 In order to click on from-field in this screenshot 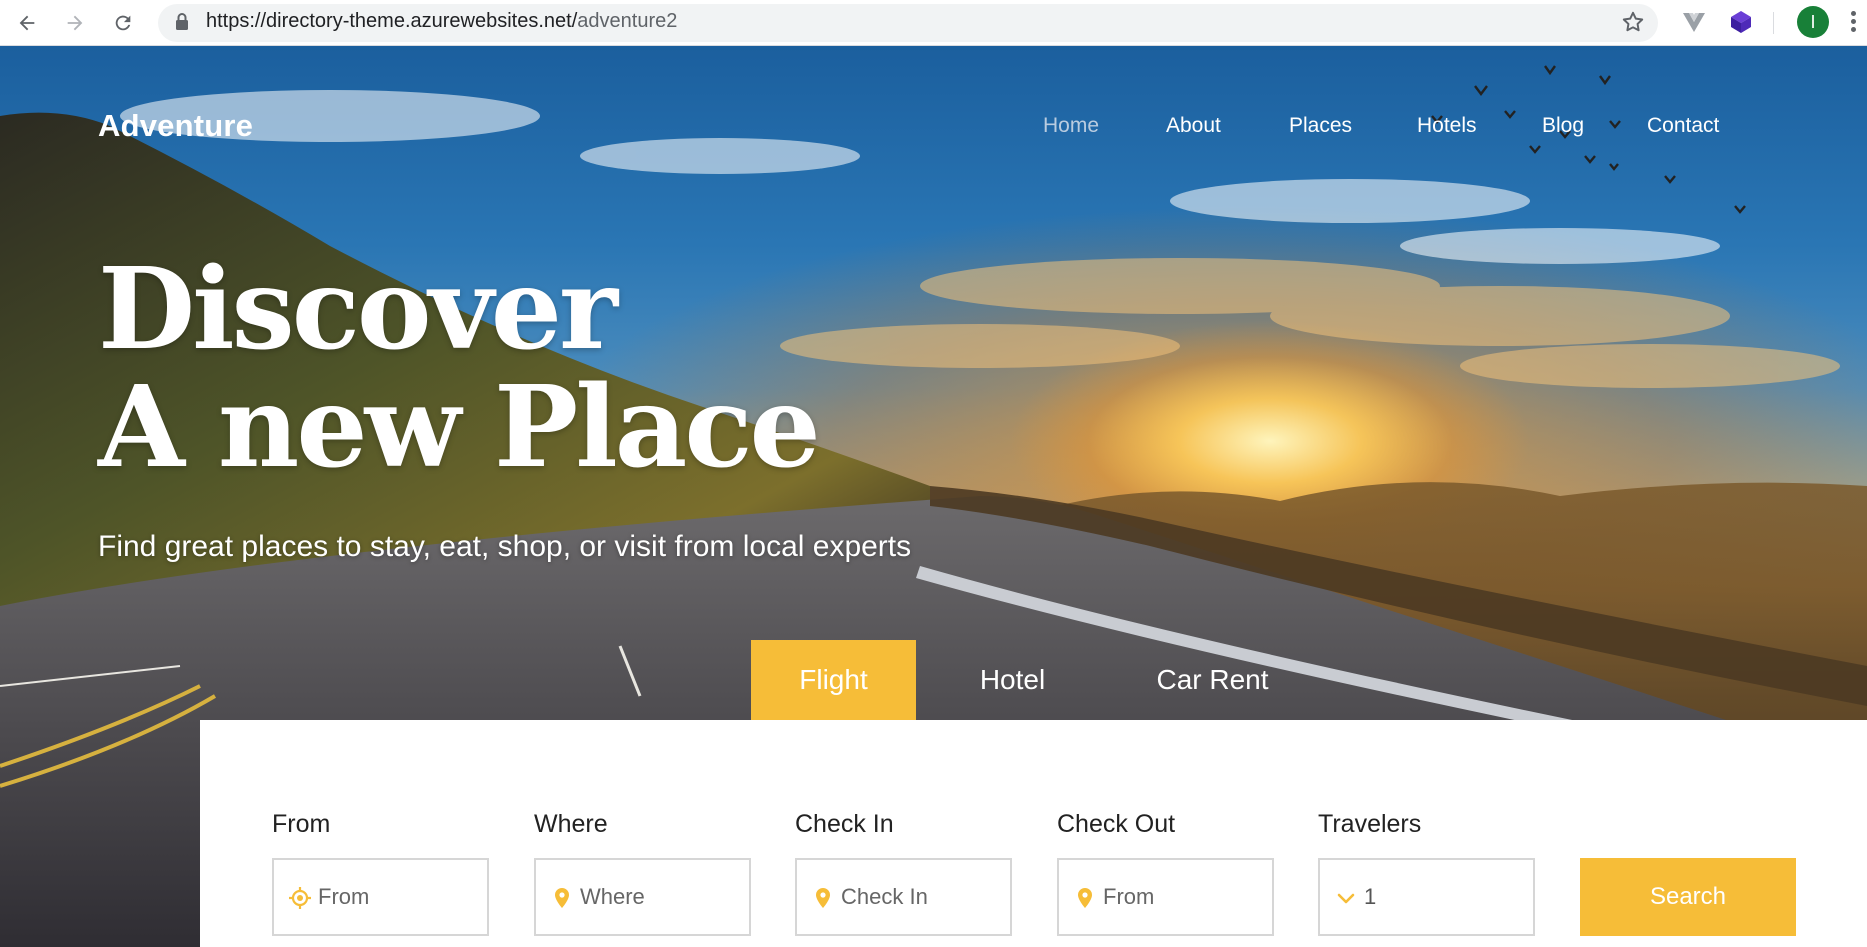, I will do `click(380, 897)`.